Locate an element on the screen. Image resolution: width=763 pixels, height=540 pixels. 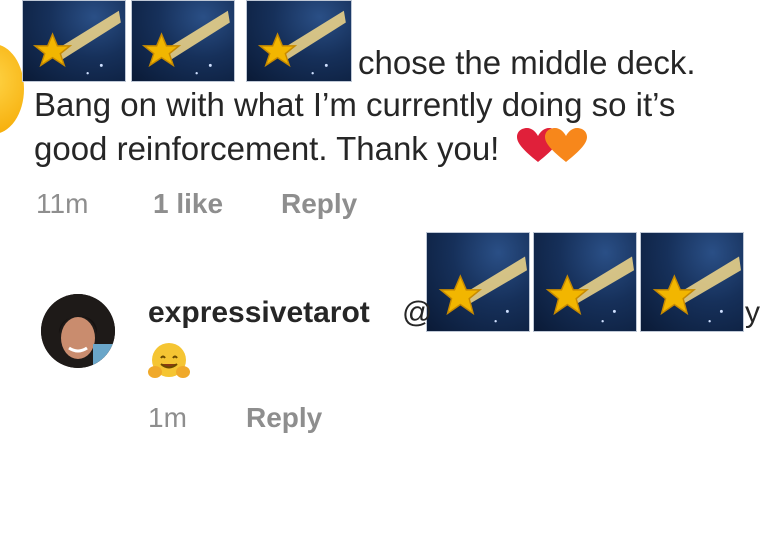
mention-partial-end: y is located at coordinates (752, 313).